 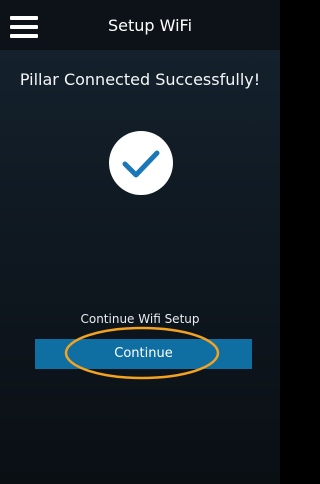 What do you see at coordinates (140, 319) in the screenshot?
I see `continue-wifi-setup-label: Continue Wifi Setup` at bounding box center [140, 319].